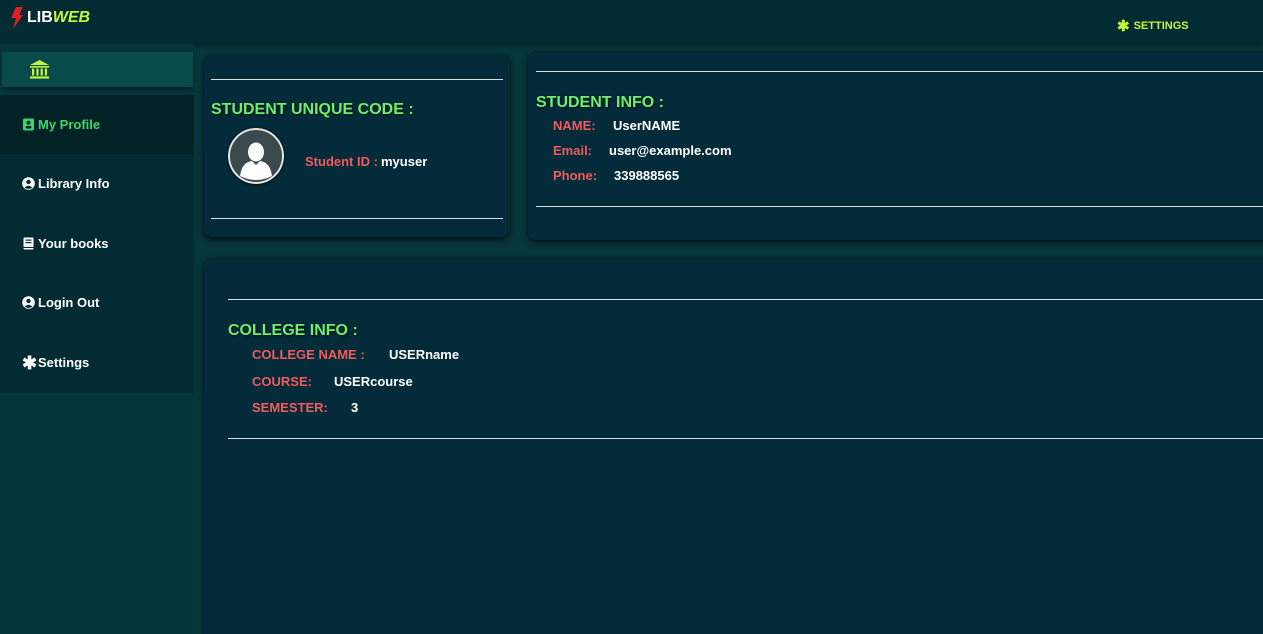  I want to click on sidebar-item-library-info: Library Info, so click(97, 183).